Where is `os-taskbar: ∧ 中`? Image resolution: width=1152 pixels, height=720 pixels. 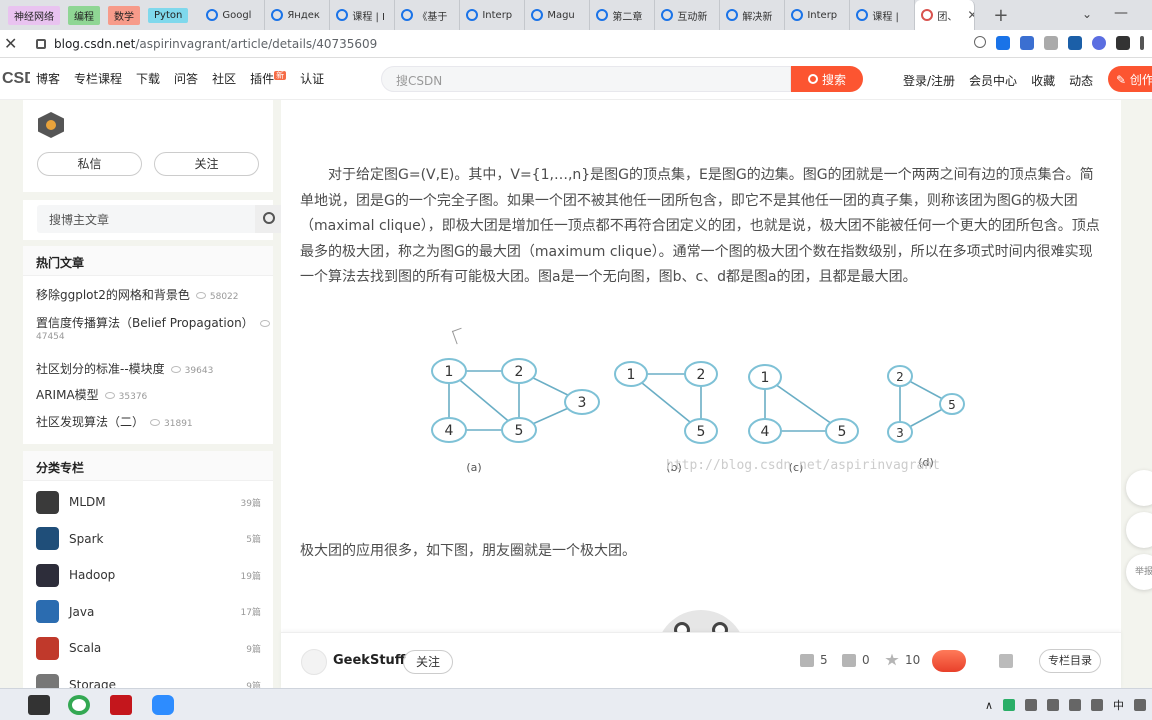
os-taskbar: ∧ 中 is located at coordinates (576, 704).